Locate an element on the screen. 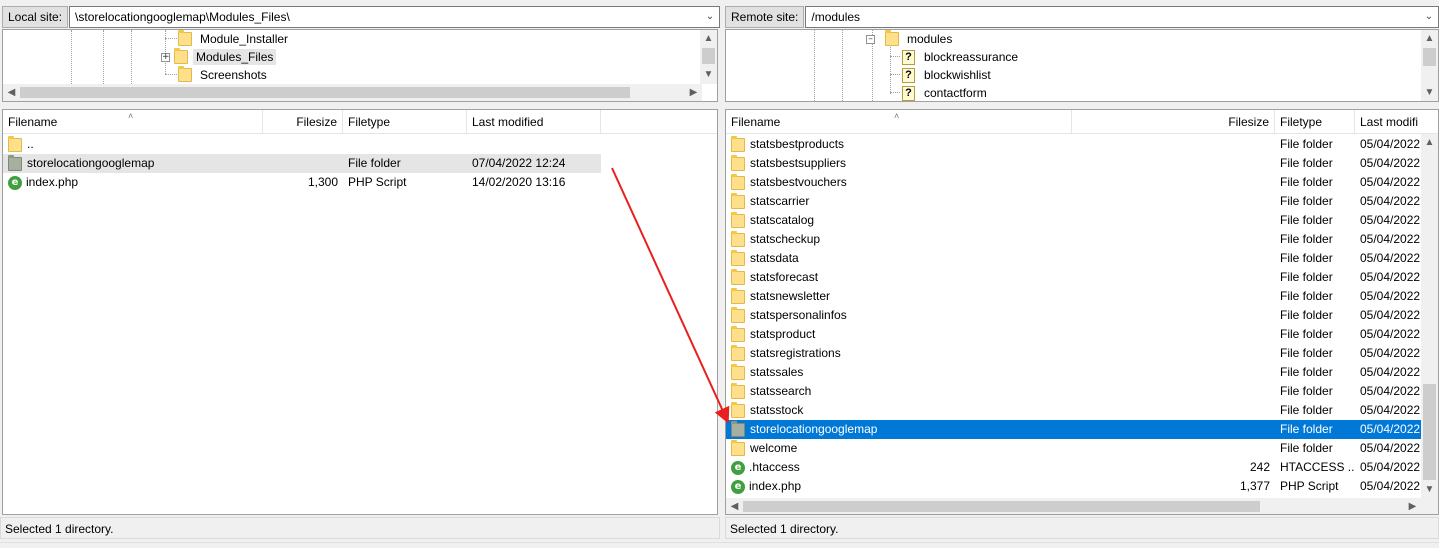 The image size is (1439, 548). table-row: welcome File folder 05/04/2022 is located at coordinates (1073, 448).